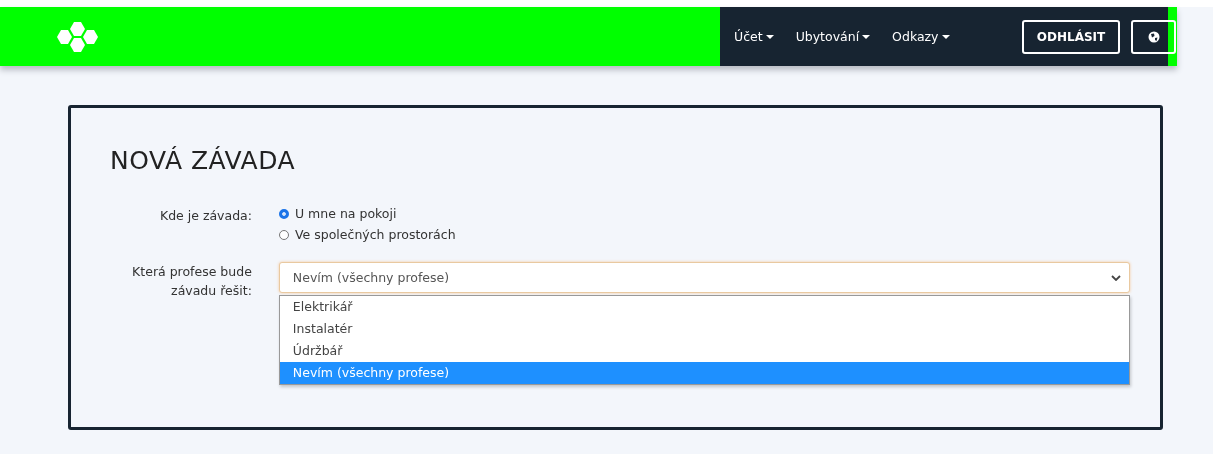  What do you see at coordinates (203, 160) in the screenshot?
I see `form-title: NOVÁ ZÁVADA` at bounding box center [203, 160].